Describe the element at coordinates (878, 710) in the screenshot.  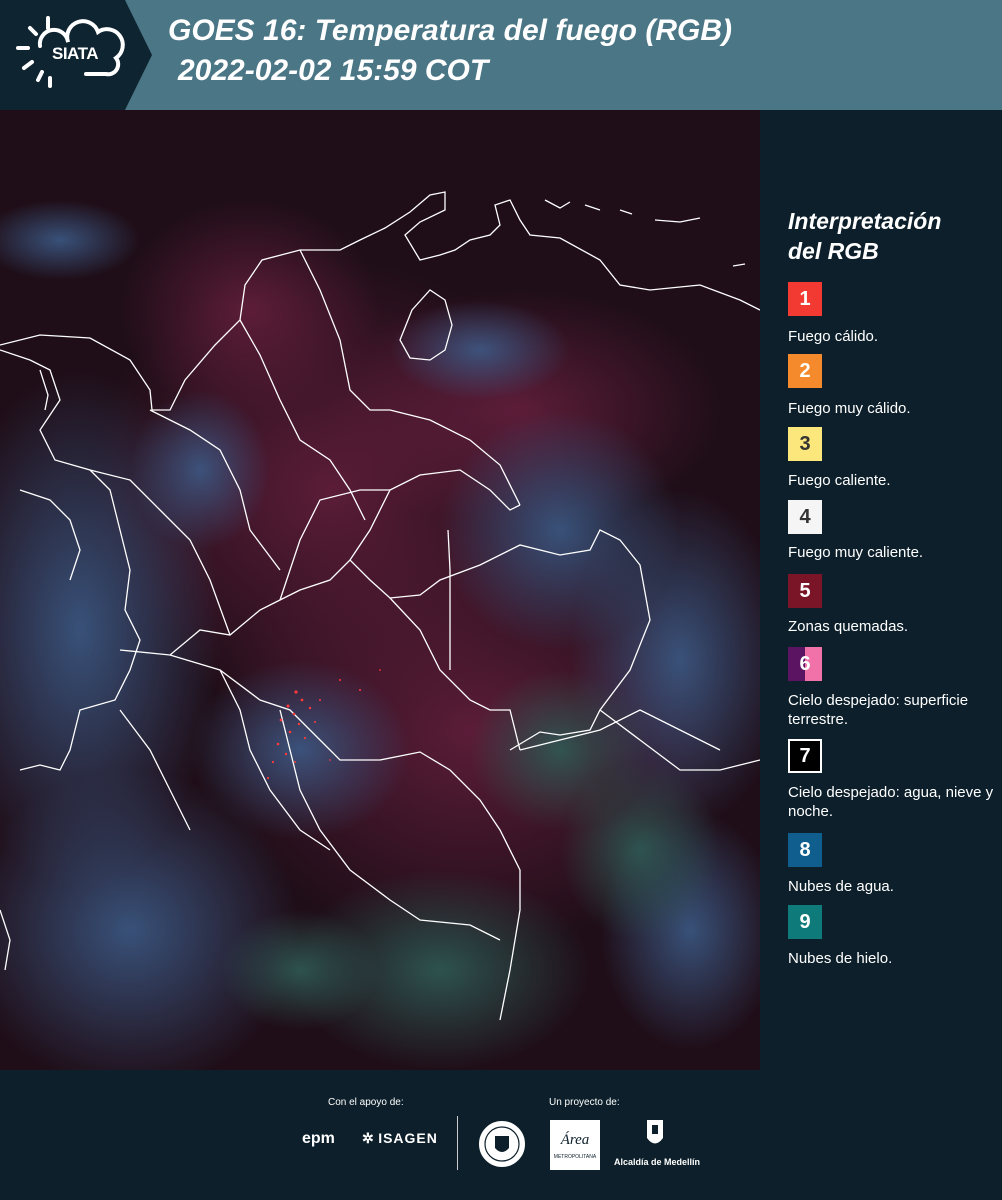
I see `legend-label-6: Cielo despejado: superficie terrestre.` at that location.